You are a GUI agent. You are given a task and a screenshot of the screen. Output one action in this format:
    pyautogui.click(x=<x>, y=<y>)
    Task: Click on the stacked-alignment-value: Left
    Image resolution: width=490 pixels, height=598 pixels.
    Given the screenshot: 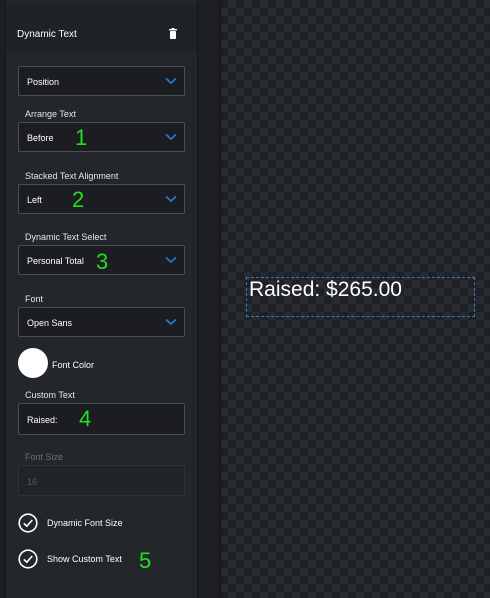 What is the action you would take?
    pyautogui.click(x=35, y=200)
    